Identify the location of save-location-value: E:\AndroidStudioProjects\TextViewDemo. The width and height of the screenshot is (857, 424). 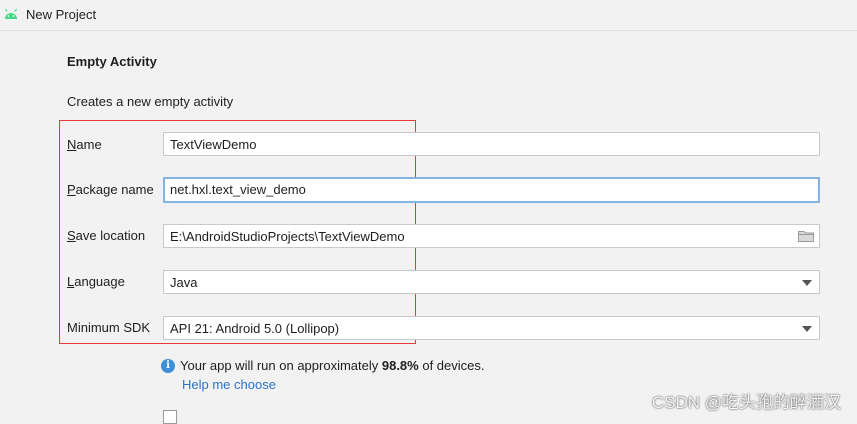
(287, 236).